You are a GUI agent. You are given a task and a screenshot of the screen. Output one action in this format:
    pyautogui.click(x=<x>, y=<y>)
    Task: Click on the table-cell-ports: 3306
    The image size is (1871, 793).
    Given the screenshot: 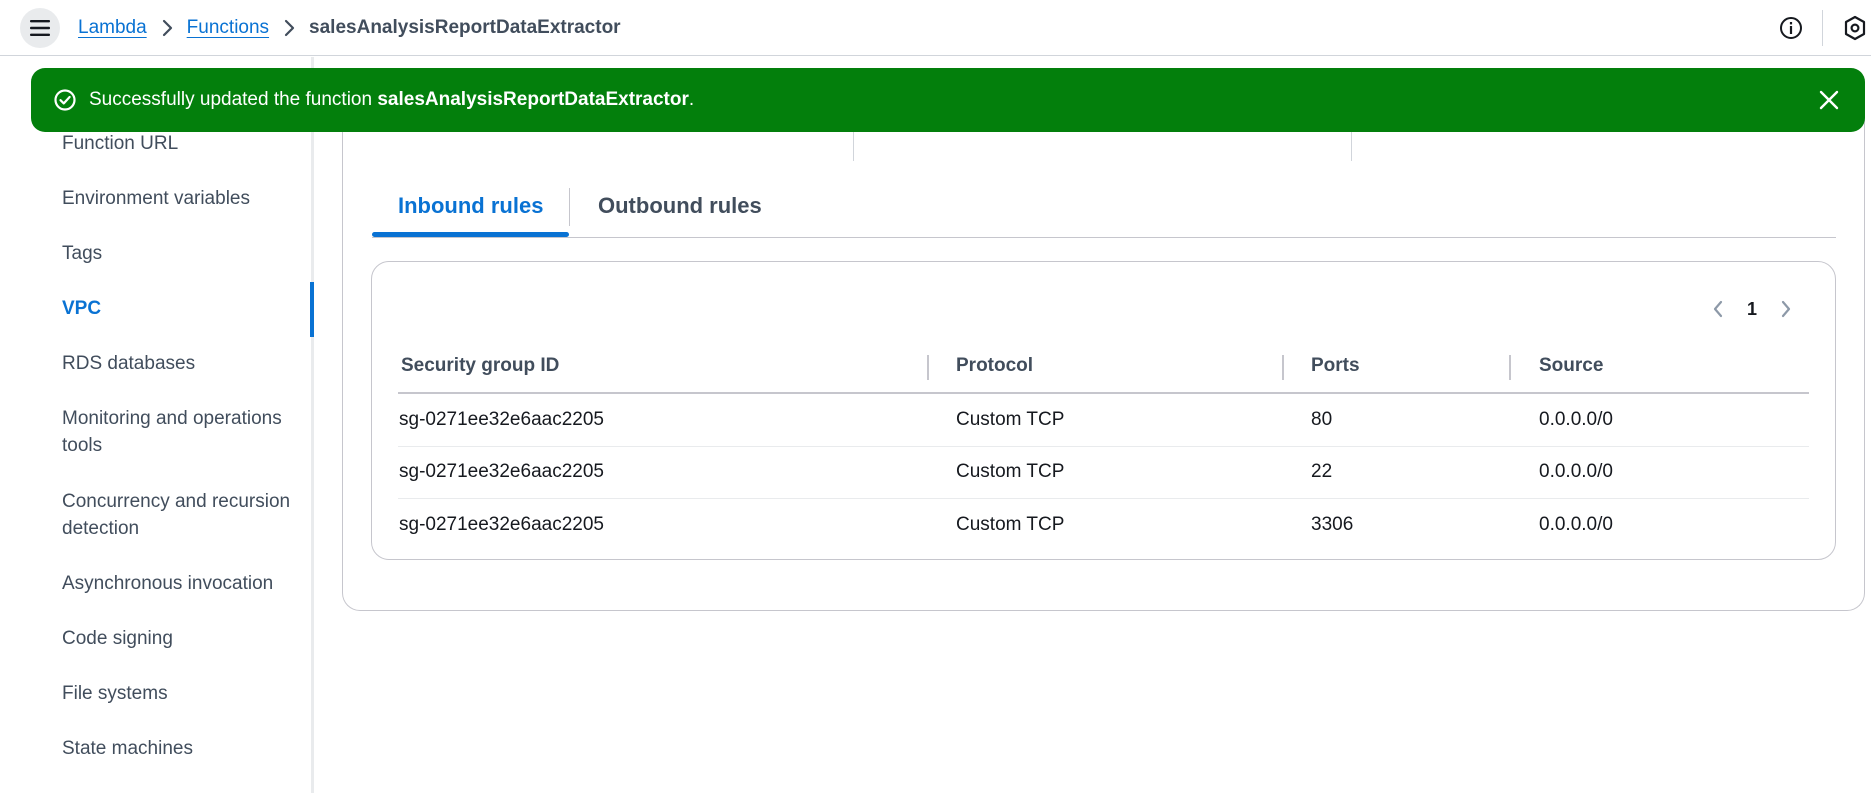 What is the action you would take?
    pyautogui.click(x=1332, y=524)
    